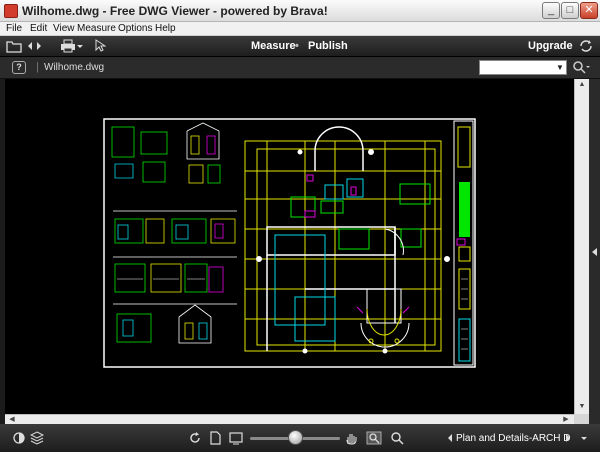 Image resolution: width=600 pixels, height=452 pixels. Describe the element at coordinates (80, 46) in the screenshot. I see `print-dropdown-icon` at that location.